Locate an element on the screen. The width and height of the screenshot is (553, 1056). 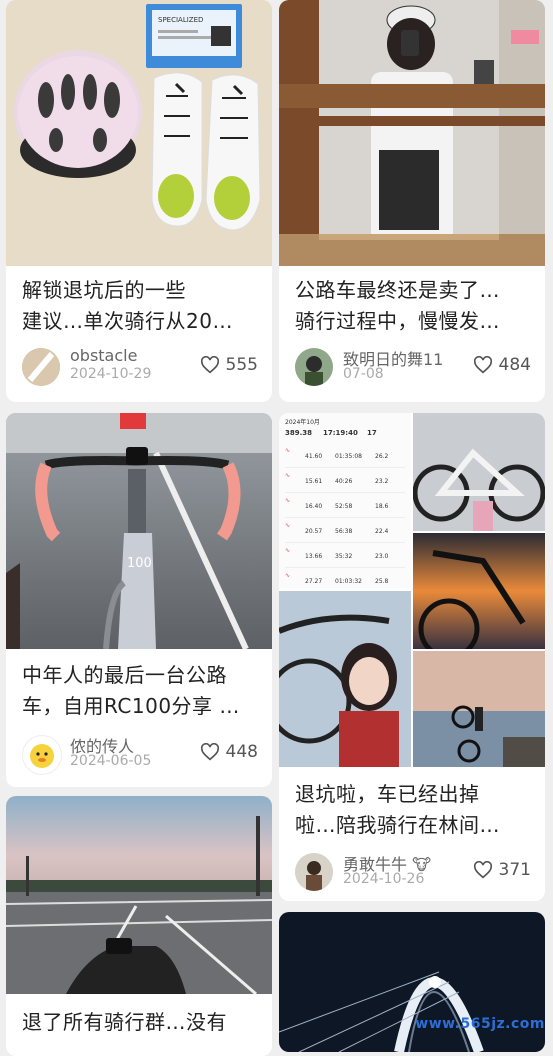
post-meta: 侬的传人 2024-06-05 448 is located at coordinates (140, 754).